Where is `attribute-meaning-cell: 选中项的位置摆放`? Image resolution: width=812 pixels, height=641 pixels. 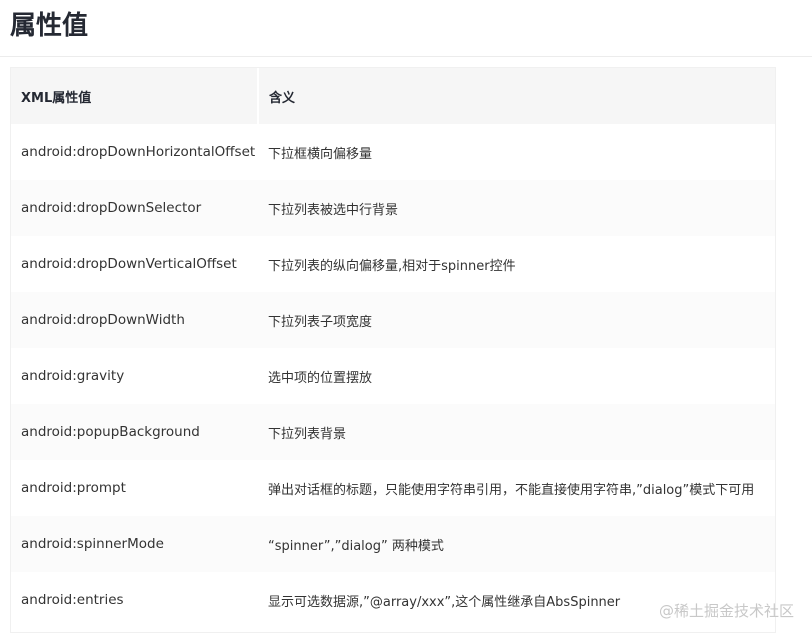 attribute-meaning-cell: 选中项的位置摆放 is located at coordinates (320, 378).